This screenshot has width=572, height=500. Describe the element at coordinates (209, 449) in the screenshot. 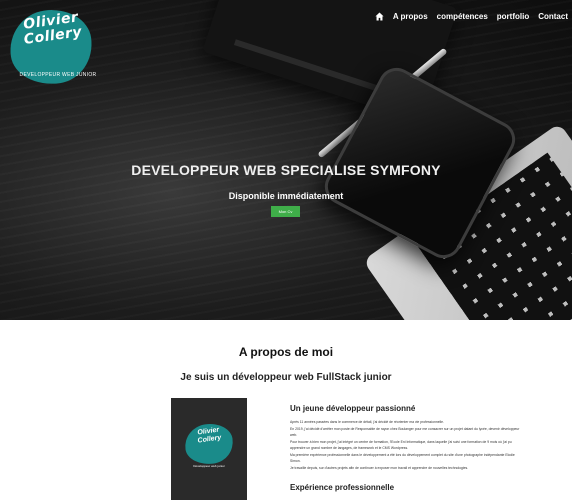

I see `profile-logo-image: Olivier Collery Développeur web junior` at that location.